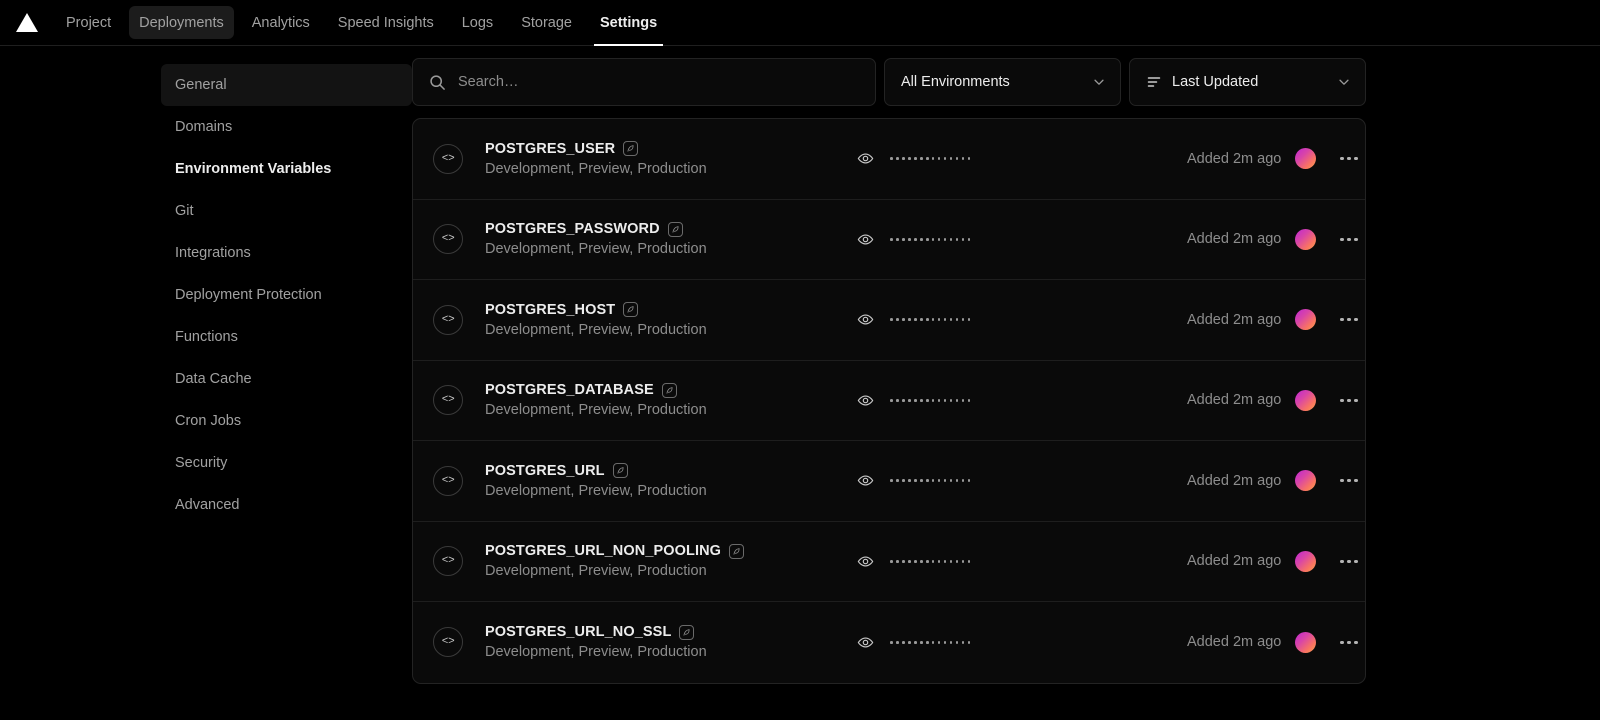 Image resolution: width=1600 pixels, height=720 pixels. I want to click on nav-item-settings: Settings, so click(628, 23).